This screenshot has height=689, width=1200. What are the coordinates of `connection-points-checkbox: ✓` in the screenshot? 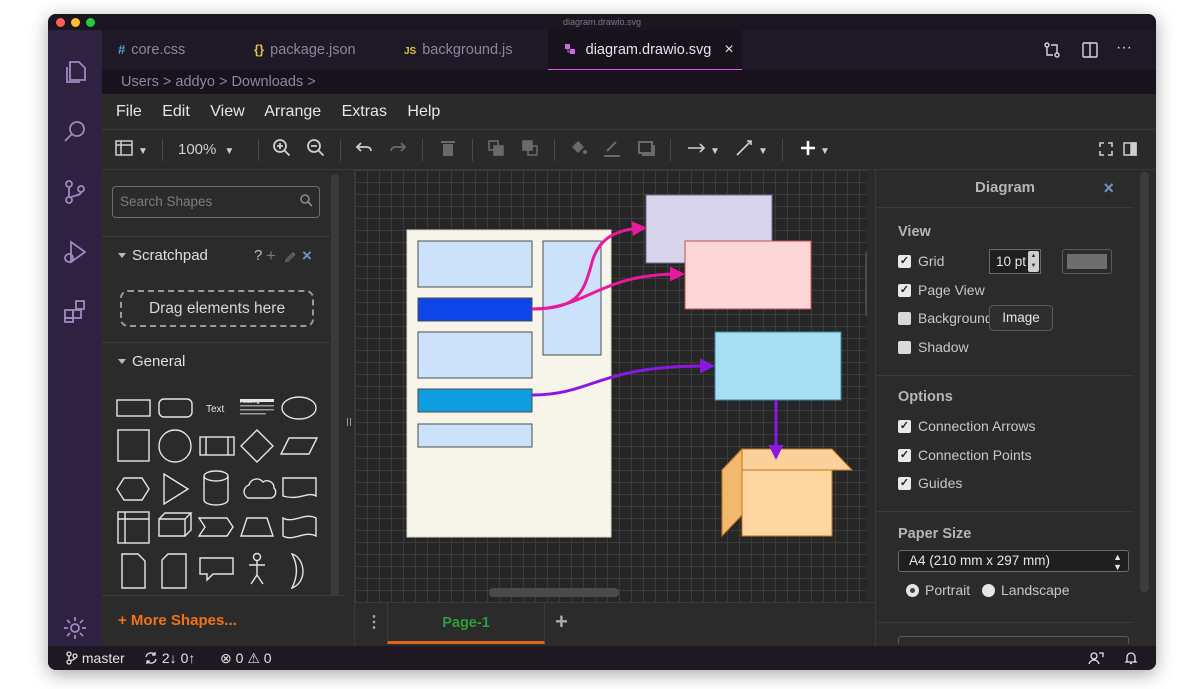 It's located at (904, 455).